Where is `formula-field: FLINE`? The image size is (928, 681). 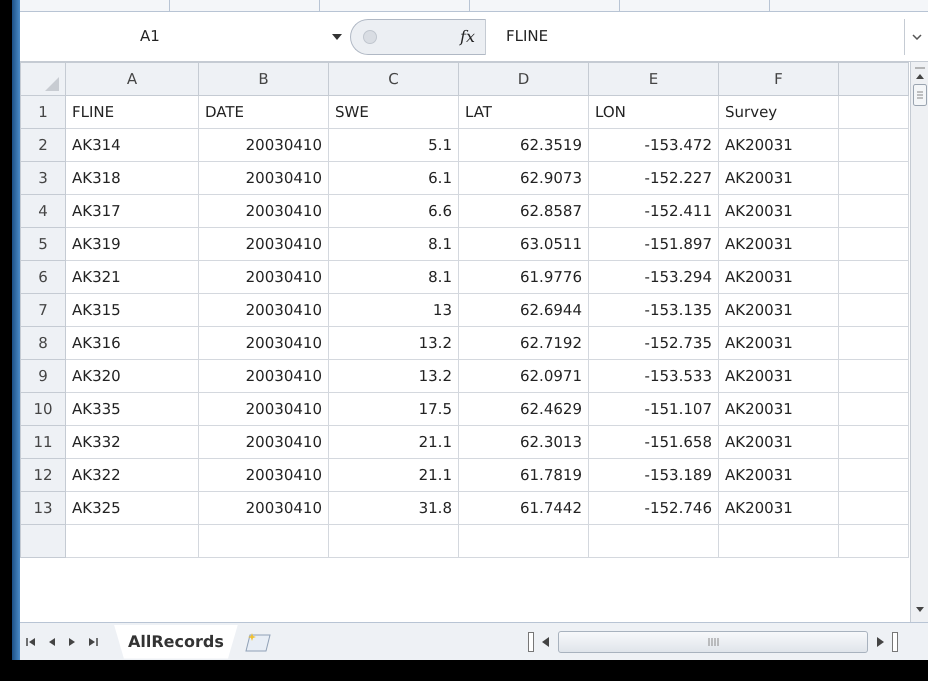 formula-field: FLINE is located at coordinates (694, 36).